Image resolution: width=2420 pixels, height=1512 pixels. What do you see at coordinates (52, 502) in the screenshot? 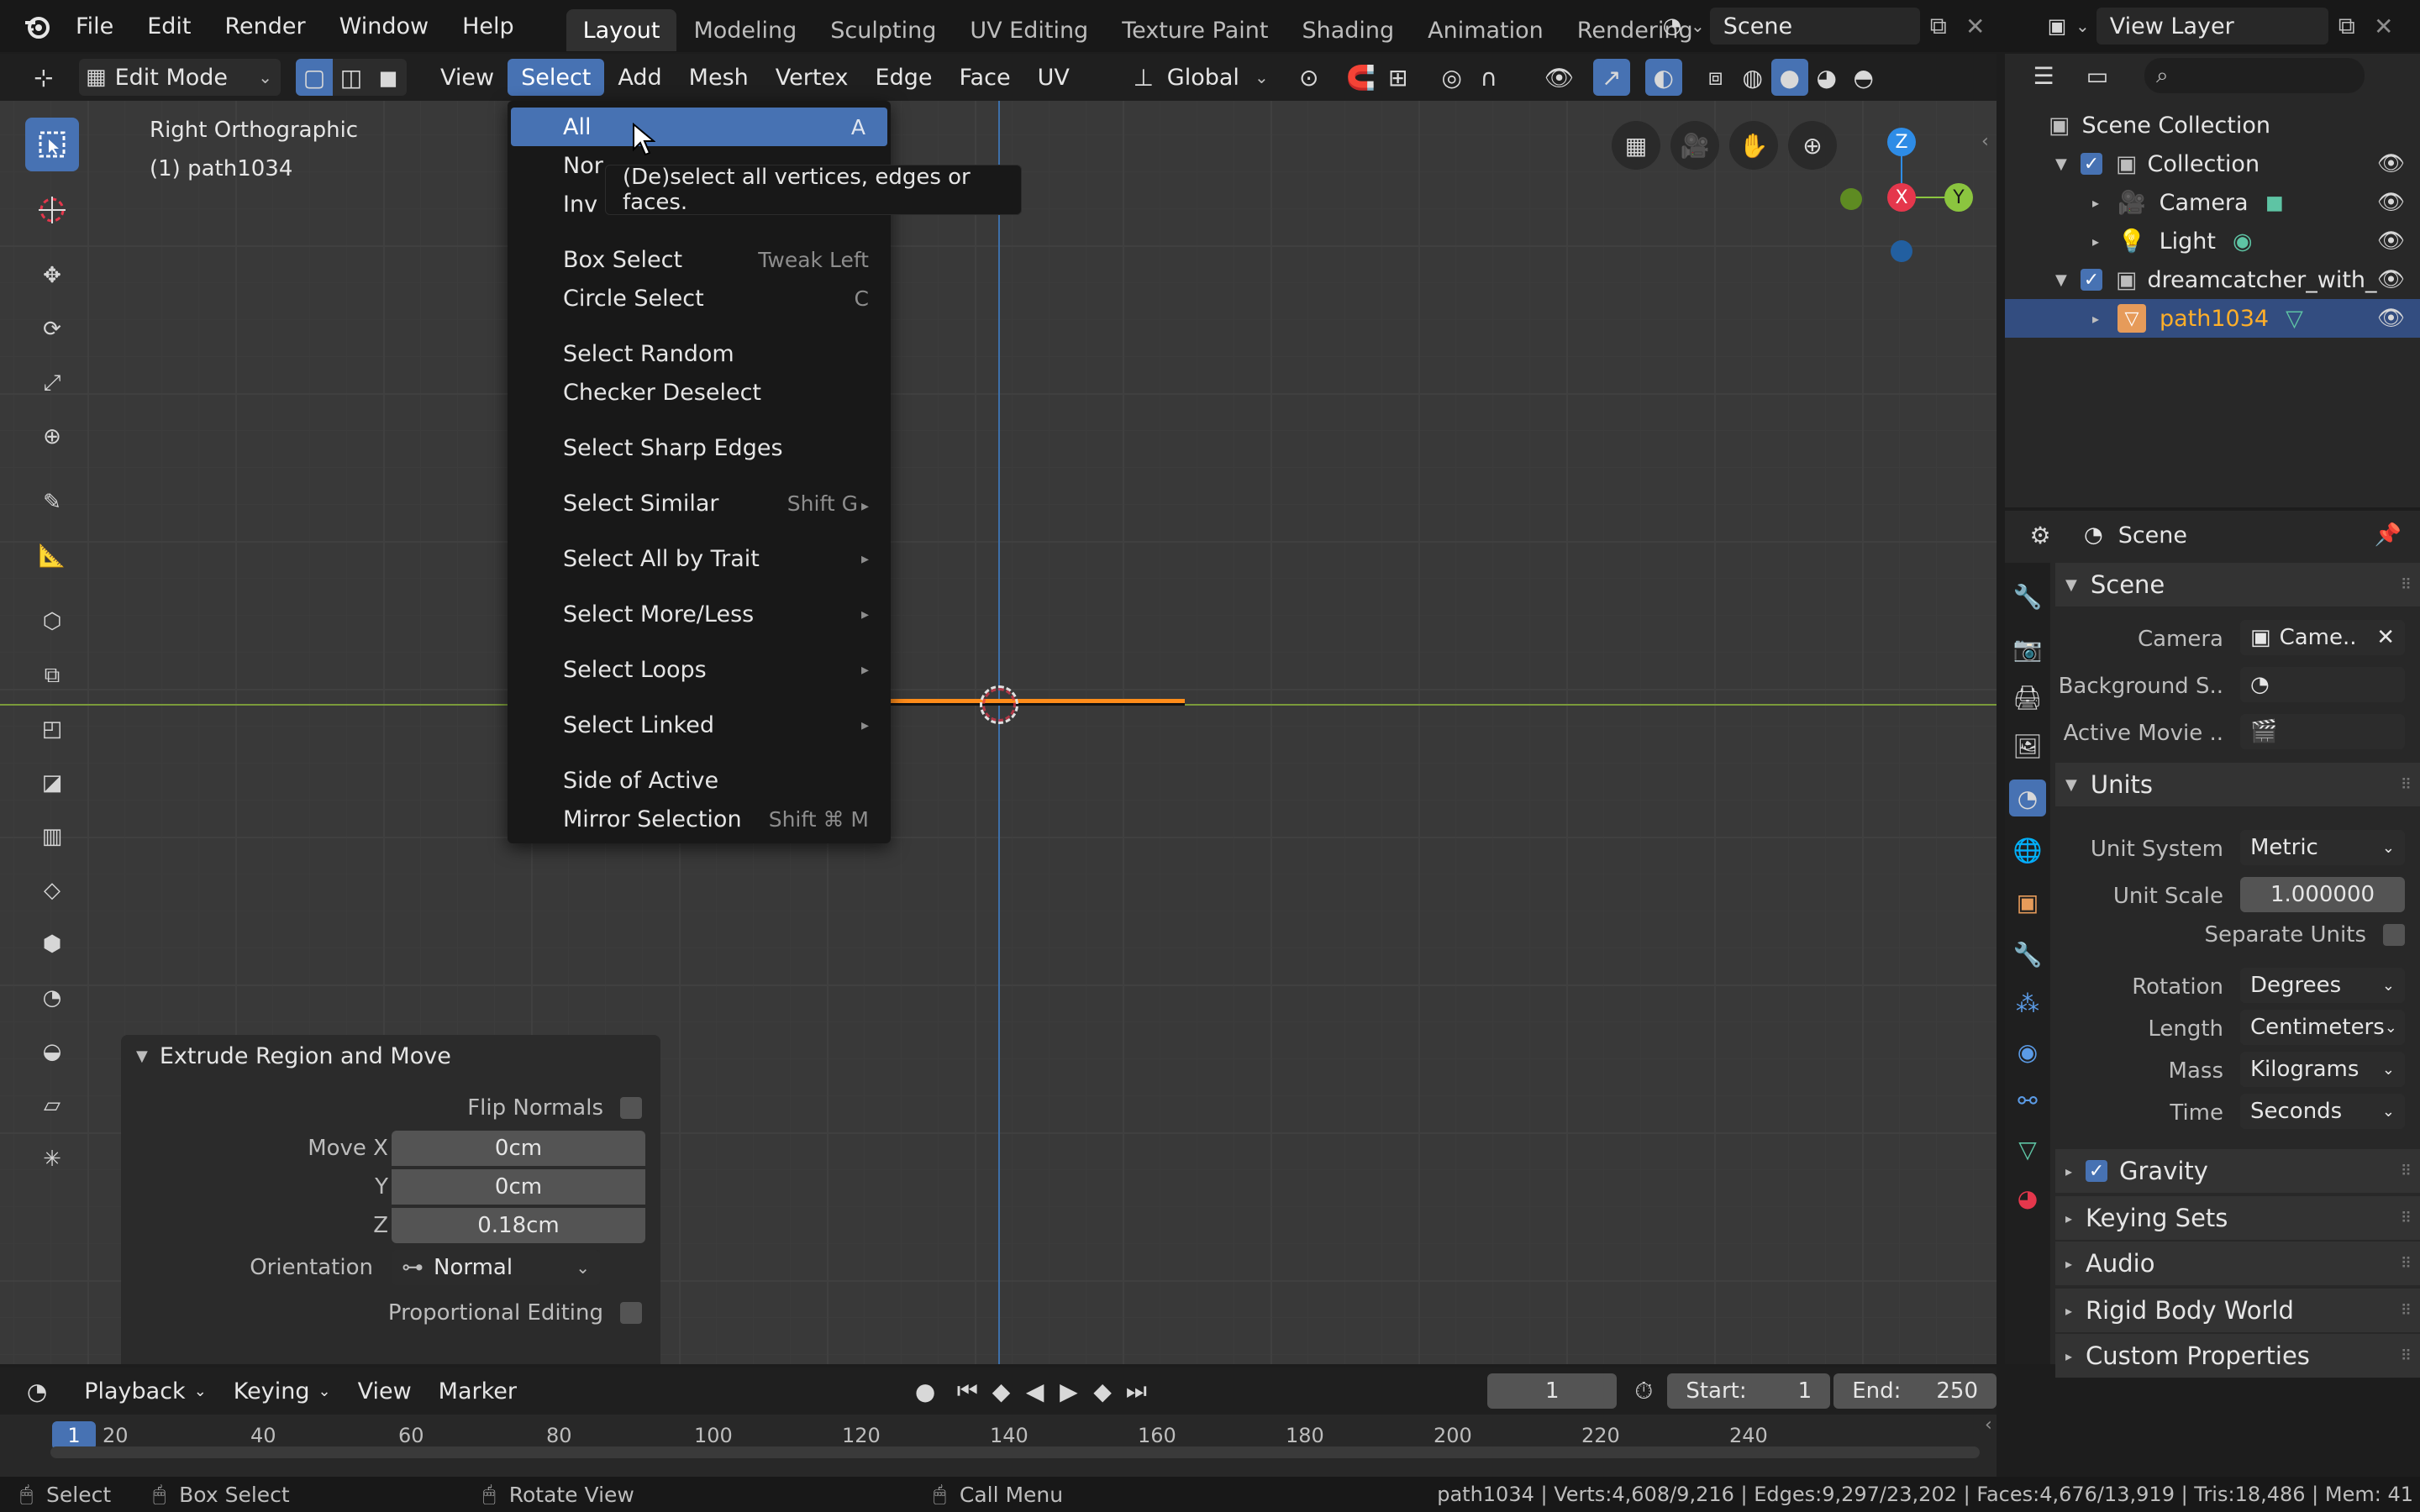
I see `annotate-tool-icon: ✎` at bounding box center [52, 502].